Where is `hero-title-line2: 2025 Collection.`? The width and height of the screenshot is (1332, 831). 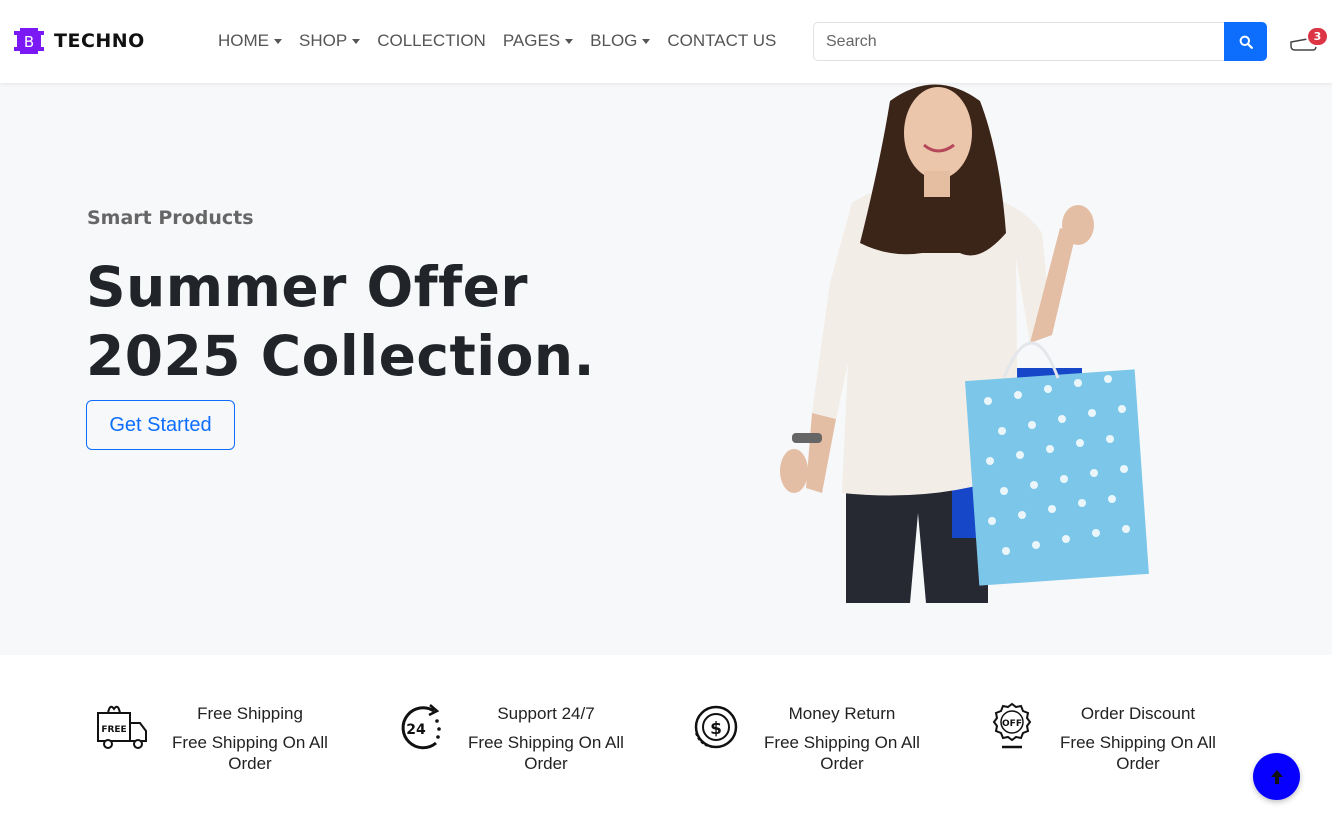 hero-title-line2: 2025 Collection. is located at coordinates (340, 356).